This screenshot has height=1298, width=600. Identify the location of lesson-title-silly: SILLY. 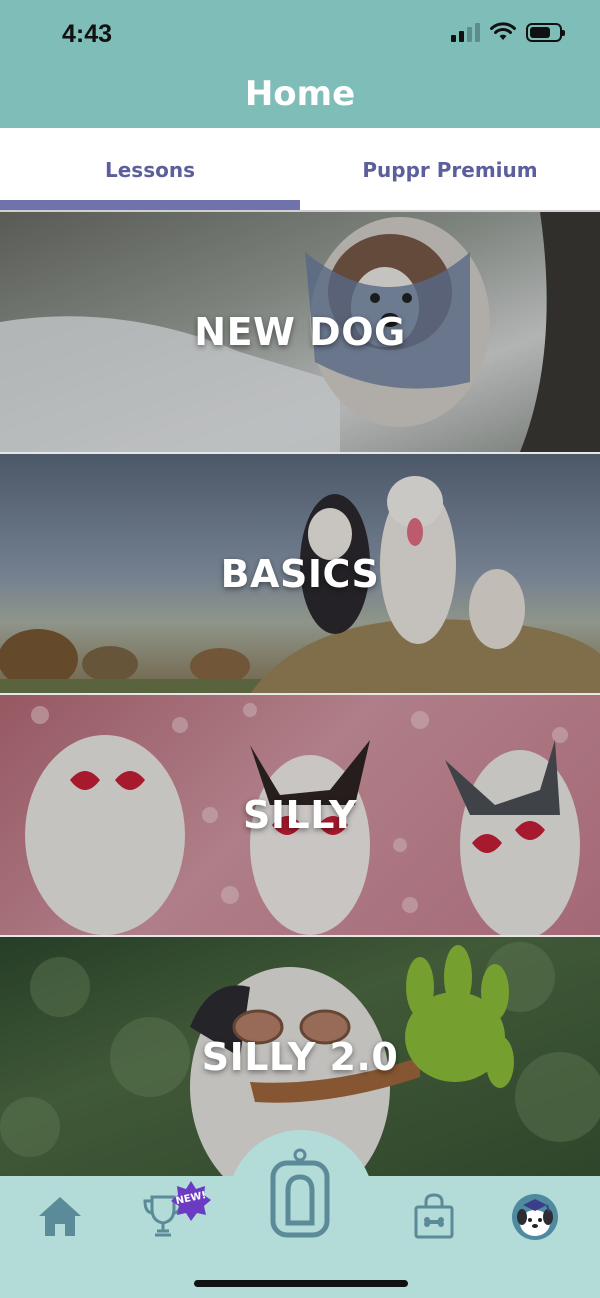
(300, 815).